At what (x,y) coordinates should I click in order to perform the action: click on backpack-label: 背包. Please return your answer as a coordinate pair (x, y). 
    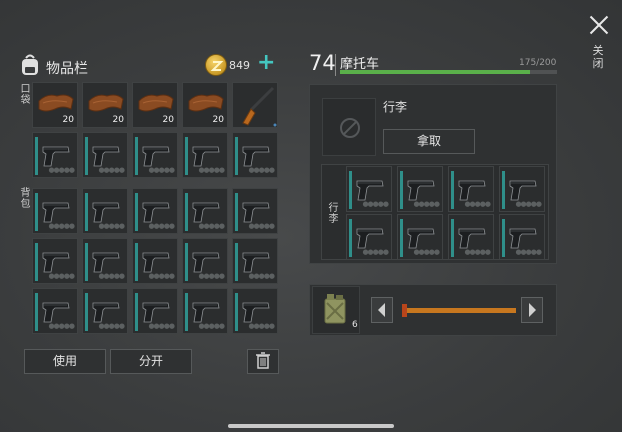
    Looking at the image, I should click on (25, 199).